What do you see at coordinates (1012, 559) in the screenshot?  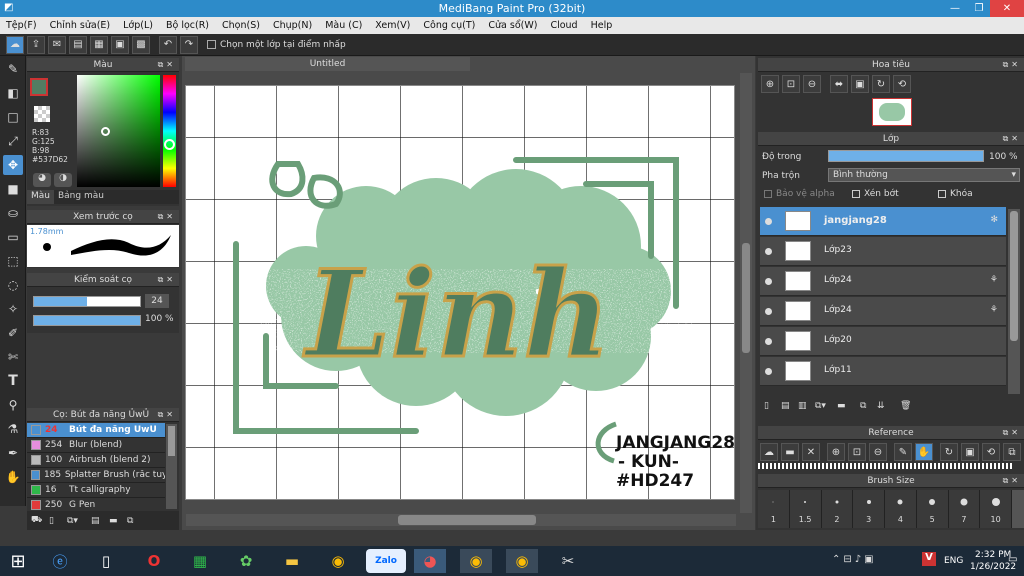 I see `notification-icon: ▭` at bounding box center [1012, 559].